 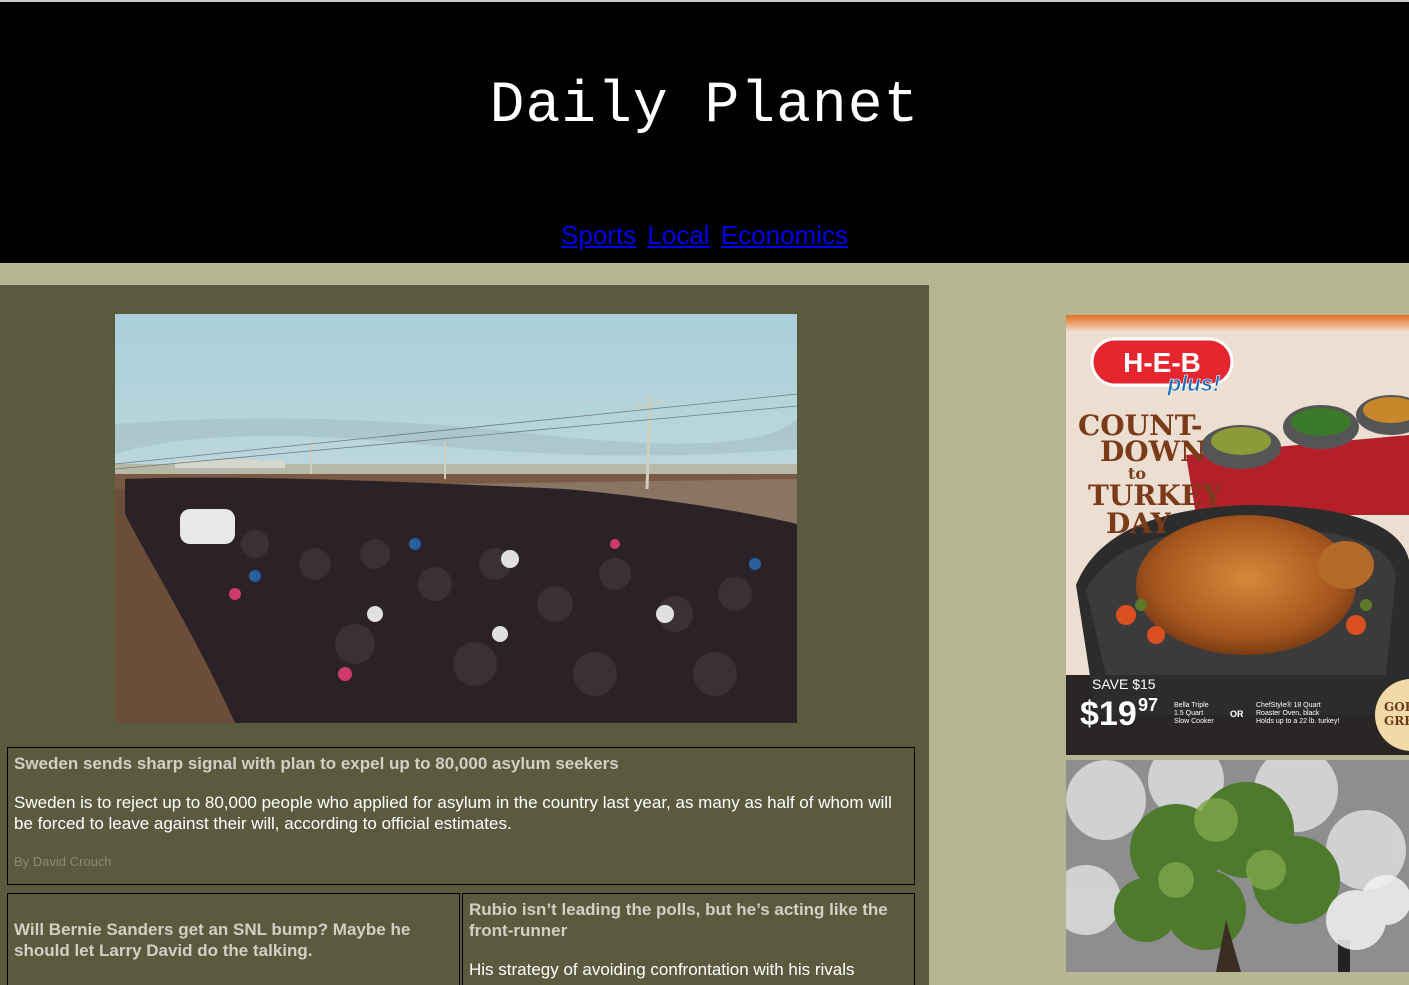 I want to click on ad-tagline-line: DOWN, so click(x=1153, y=451).